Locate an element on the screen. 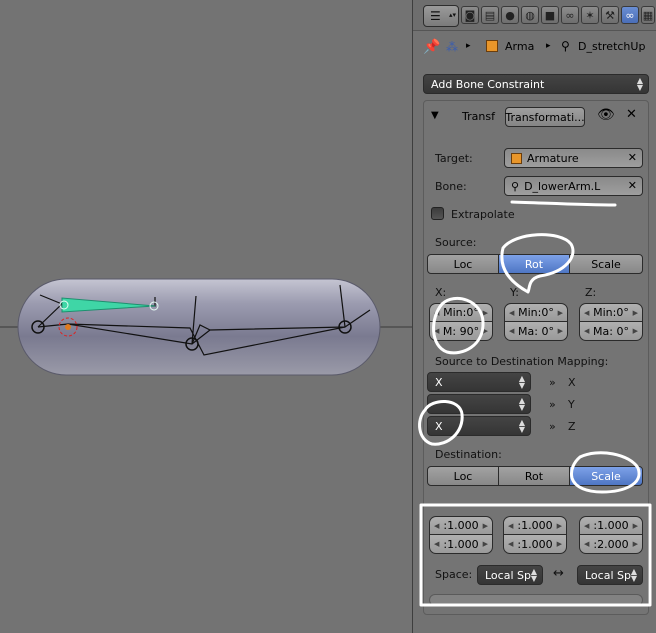 This screenshot has width=656, height=633. value: Local Sp is located at coordinates (608, 575).